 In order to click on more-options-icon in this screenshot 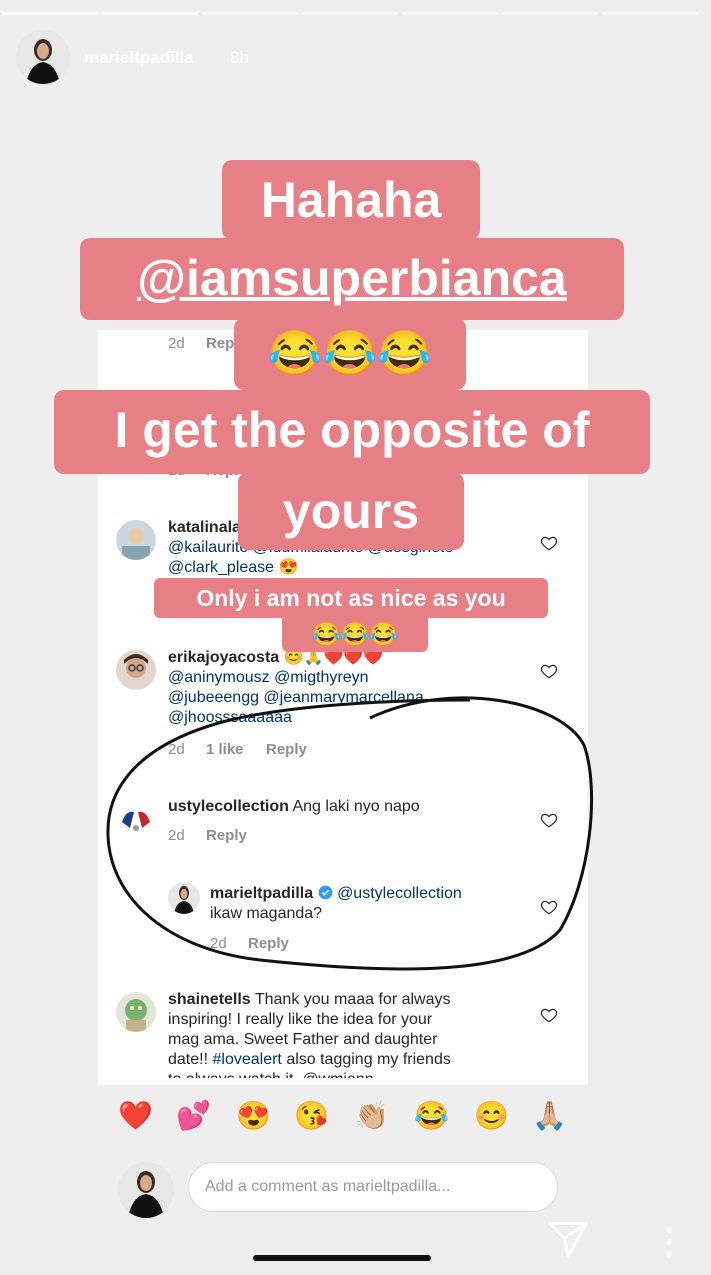, I will do `click(669, 1242)`.